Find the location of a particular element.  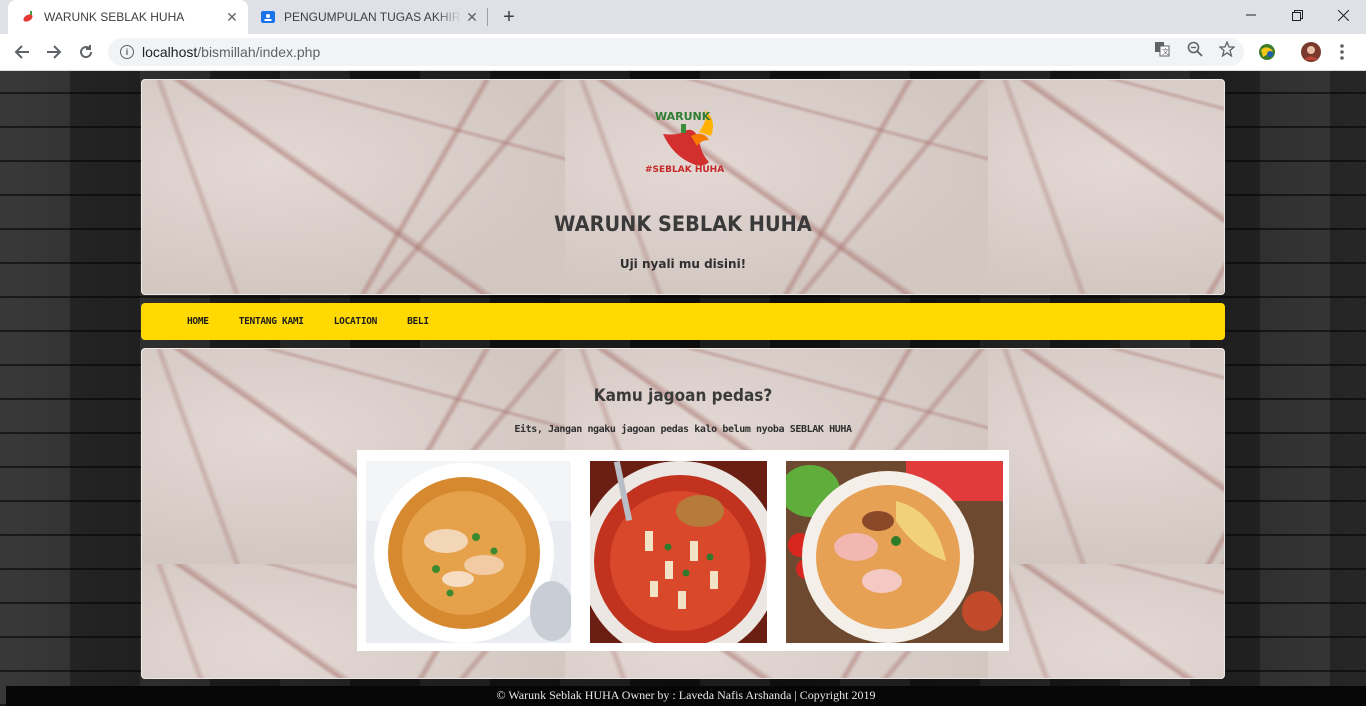

logo-text-bottom: #SEBLAK HUHA is located at coordinates (684, 170).